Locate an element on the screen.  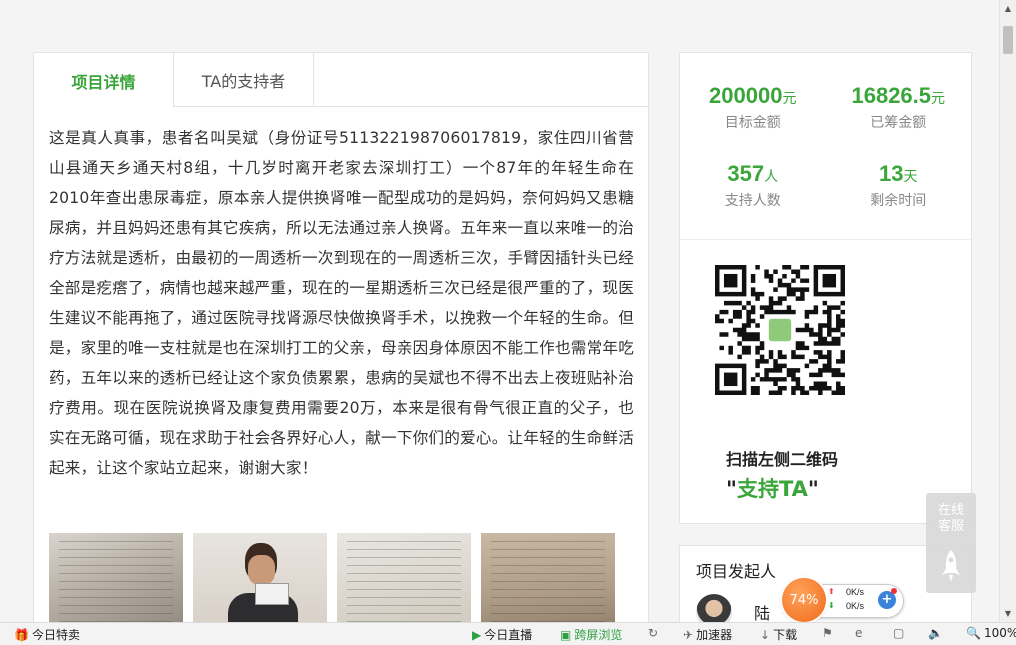
magnifier-icon: 🔍 is located at coordinates (973, 633).